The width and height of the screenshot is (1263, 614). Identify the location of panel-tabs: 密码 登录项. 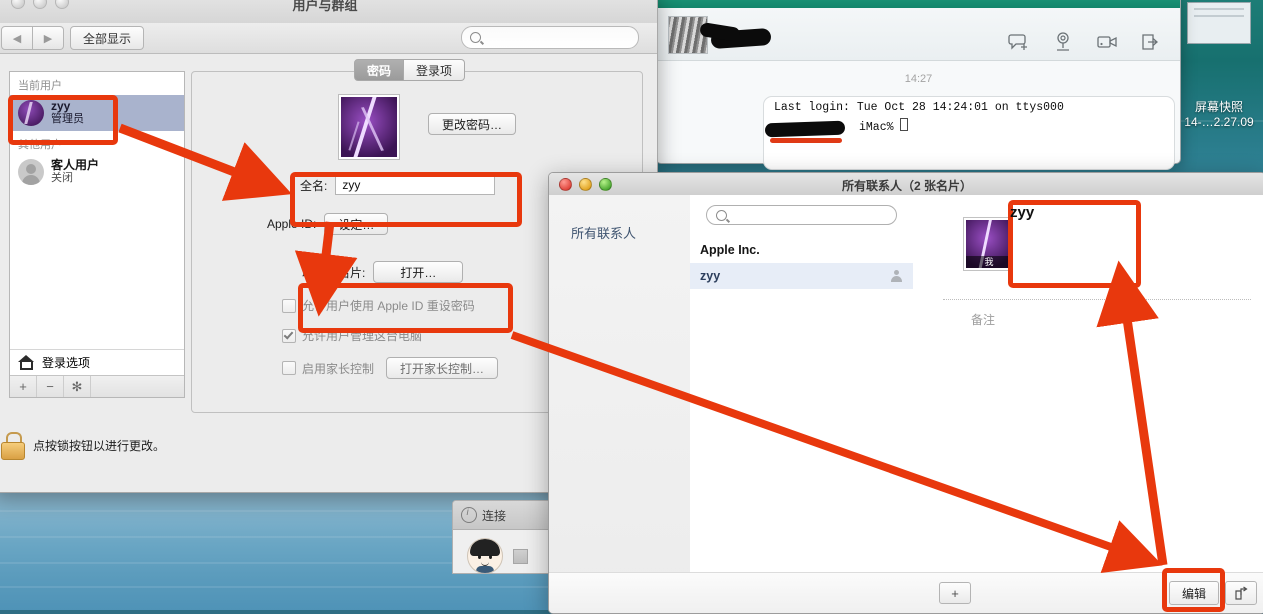
(410, 70).